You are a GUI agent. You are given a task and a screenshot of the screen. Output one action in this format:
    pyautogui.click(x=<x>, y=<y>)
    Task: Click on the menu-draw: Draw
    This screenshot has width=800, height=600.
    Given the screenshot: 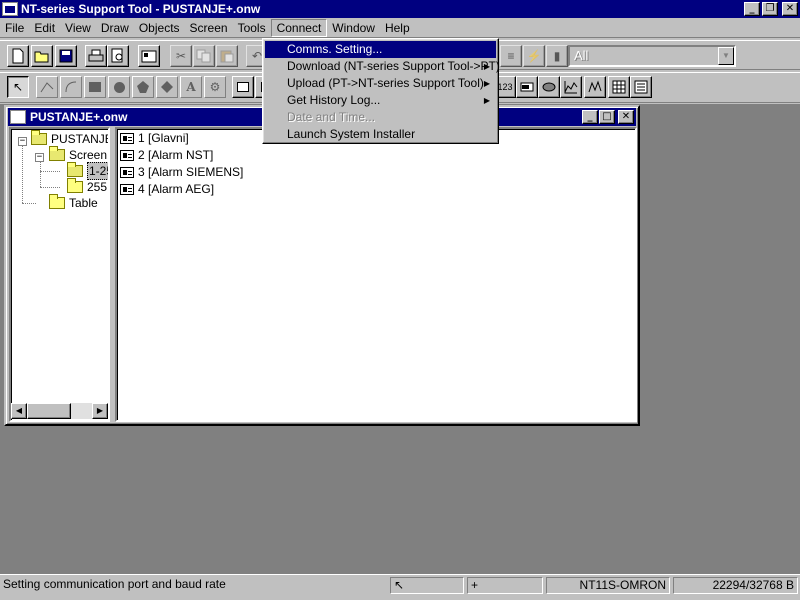 What is the action you would take?
    pyautogui.click(x=115, y=28)
    